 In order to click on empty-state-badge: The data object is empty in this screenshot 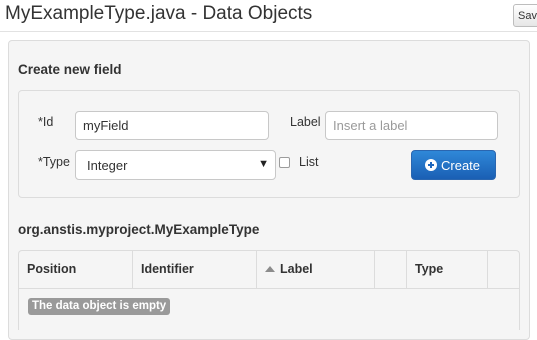, I will do `click(99, 306)`.